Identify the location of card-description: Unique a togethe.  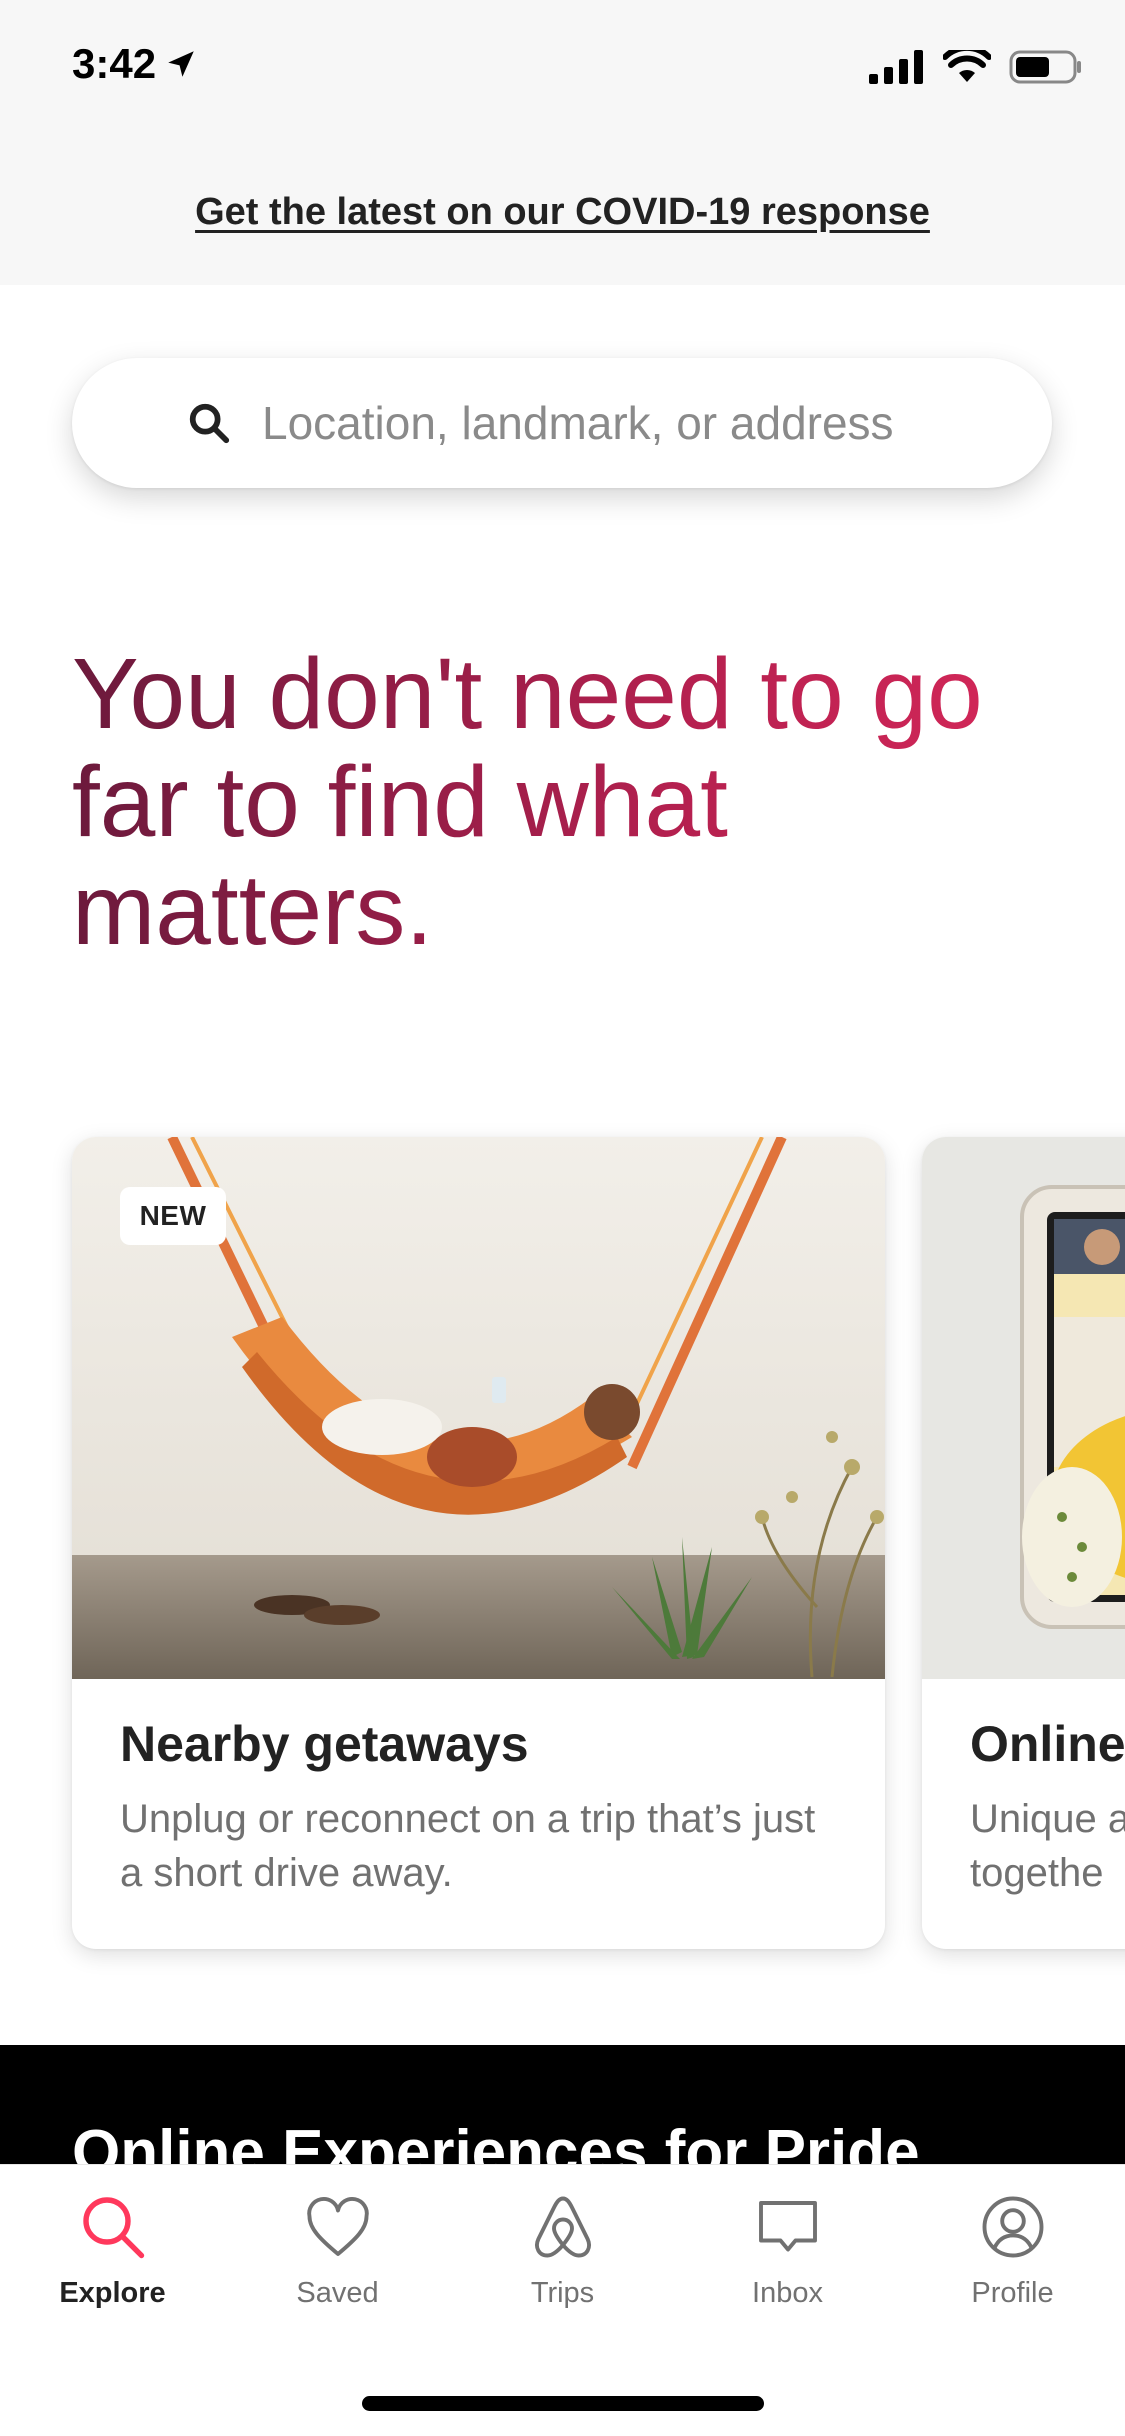
(1047, 1846).